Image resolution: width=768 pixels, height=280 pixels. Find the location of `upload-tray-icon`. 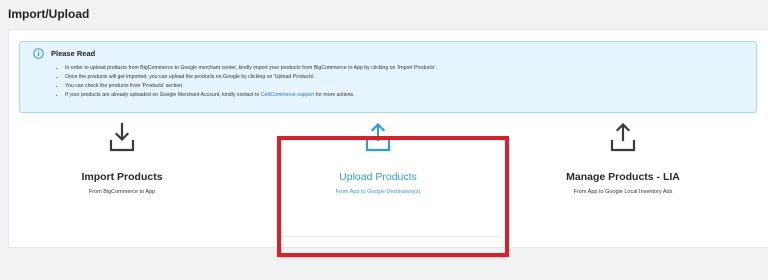

upload-tray-icon is located at coordinates (623, 137).